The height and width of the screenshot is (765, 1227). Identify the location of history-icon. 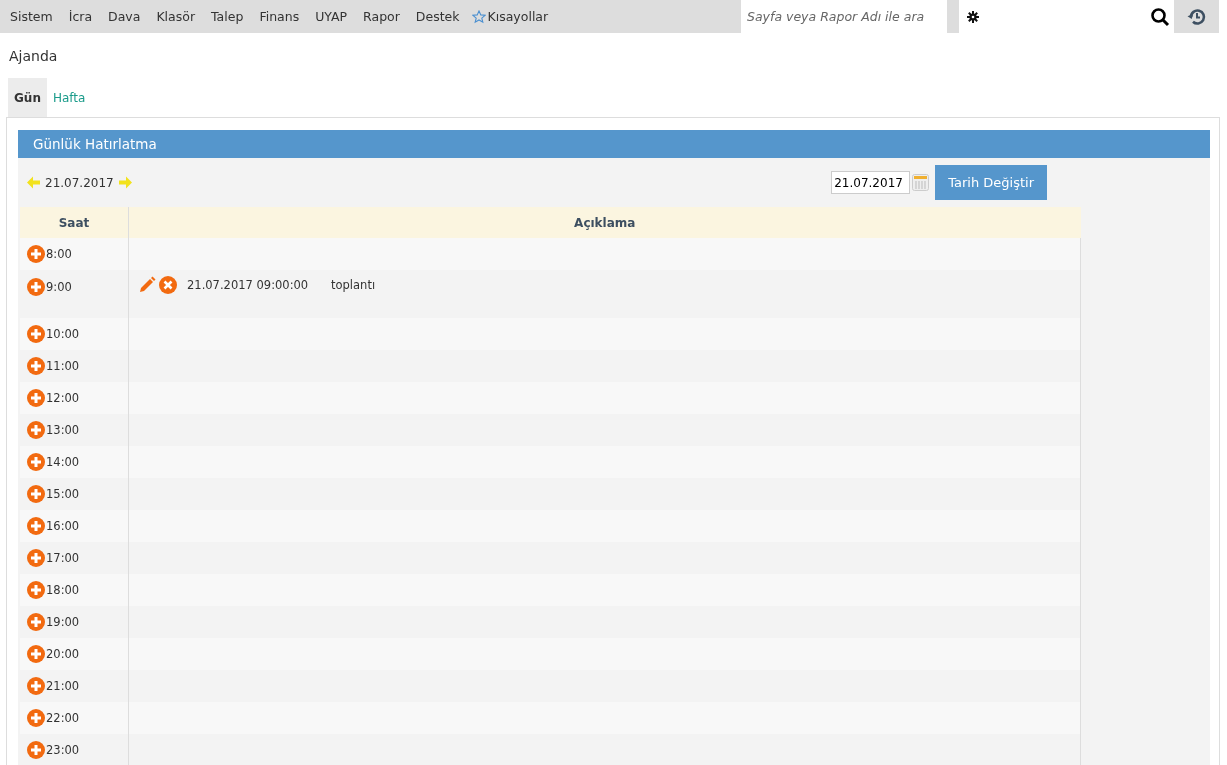
(1196, 16).